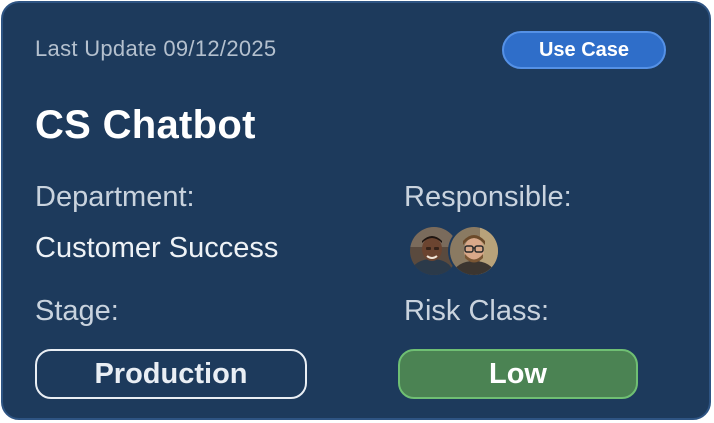  Describe the element at coordinates (518, 374) in the screenshot. I see `risk-class-badge: Low` at that location.